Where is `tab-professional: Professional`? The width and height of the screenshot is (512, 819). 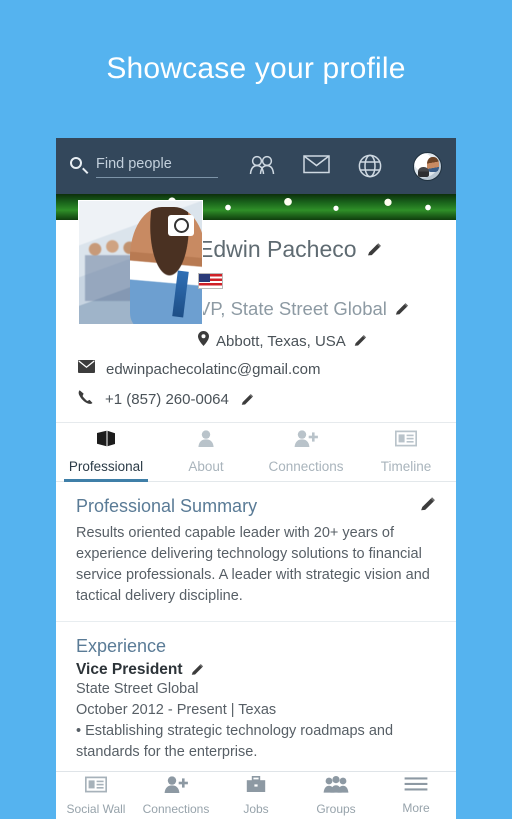
tab-professional: Professional is located at coordinates (106, 452).